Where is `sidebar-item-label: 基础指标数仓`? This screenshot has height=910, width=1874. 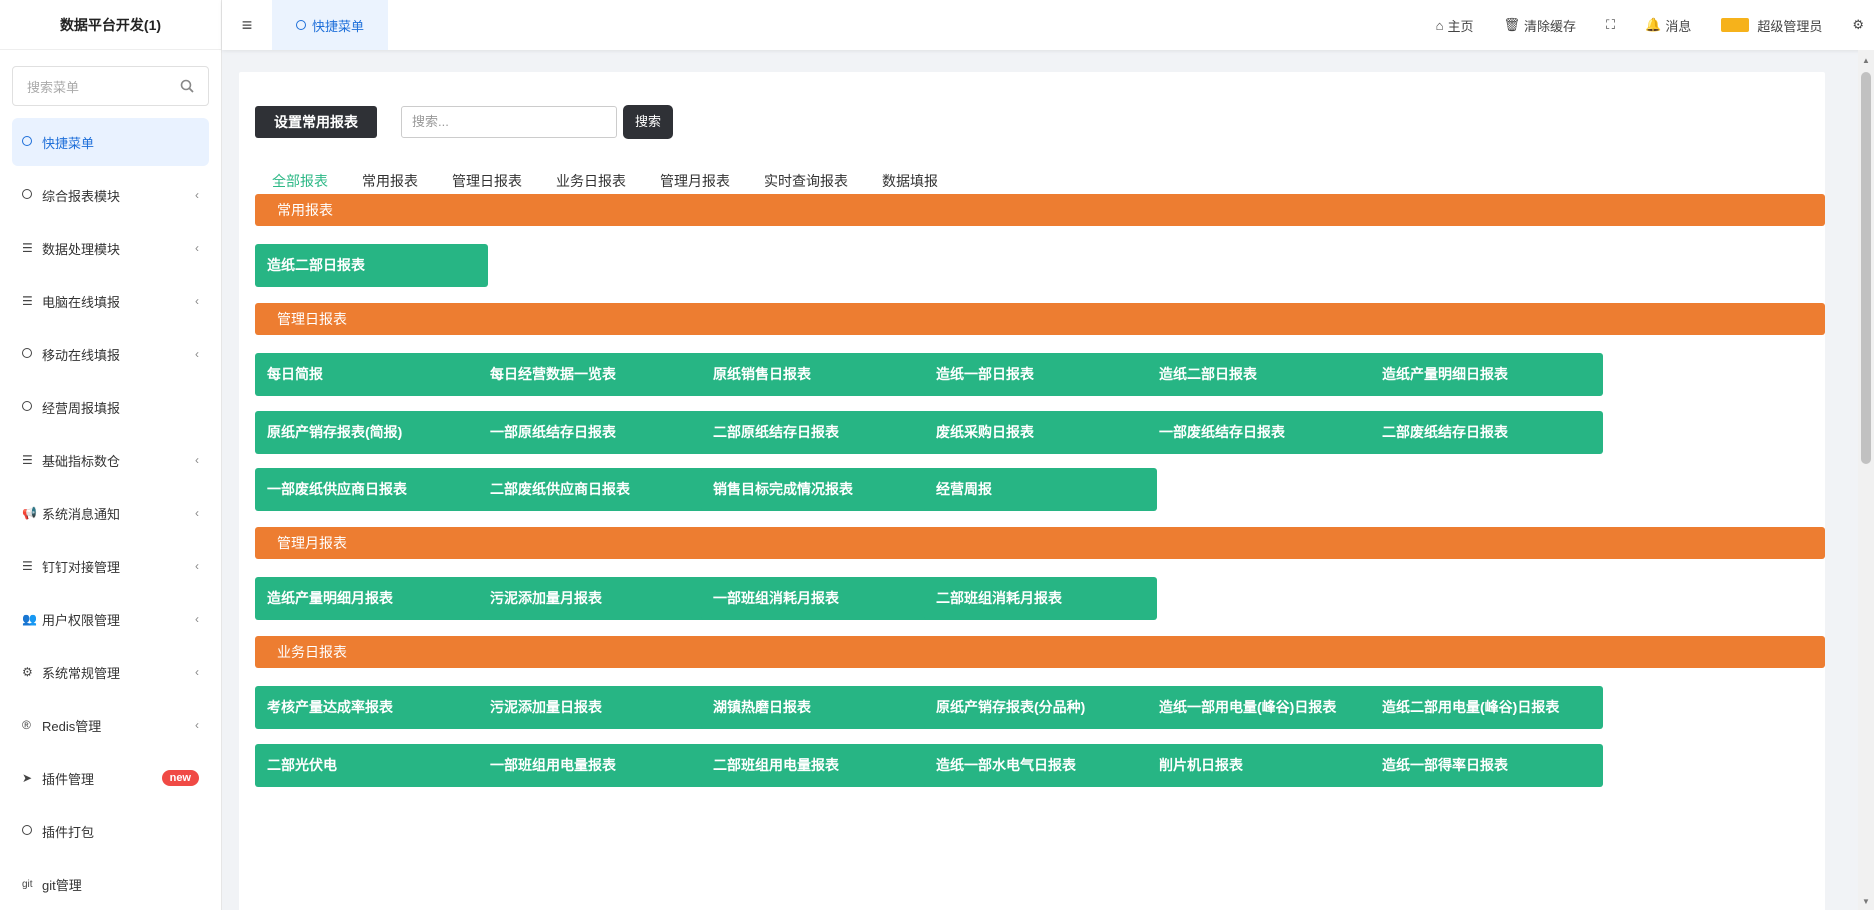
sidebar-item-label: 基础指标数仓 is located at coordinates (81, 461).